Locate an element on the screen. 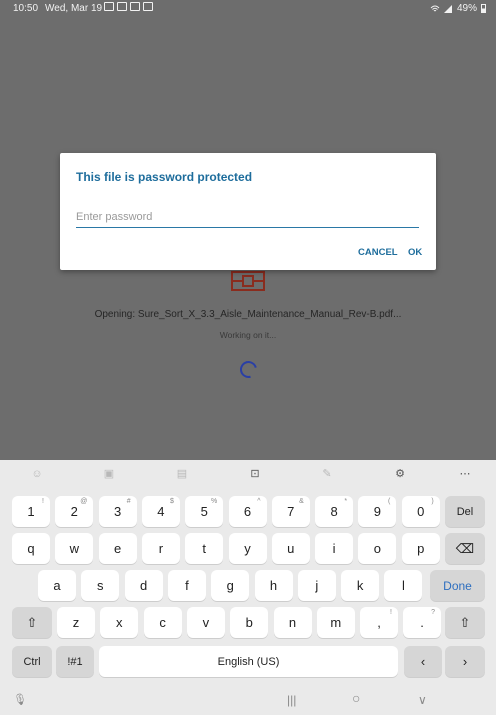  key-7: 7 & is located at coordinates (290, 511).